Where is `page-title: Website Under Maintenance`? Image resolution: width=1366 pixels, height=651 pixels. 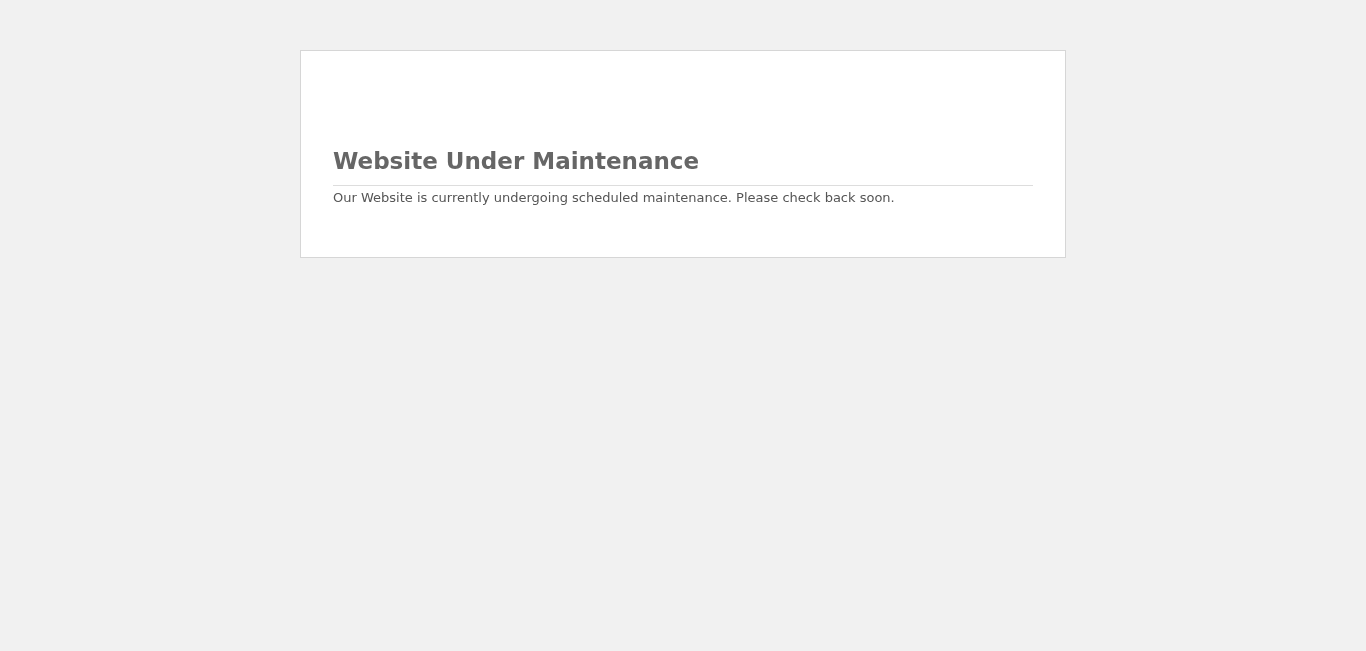
page-title: Website Under Maintenance is located at coordinates (683, 166).